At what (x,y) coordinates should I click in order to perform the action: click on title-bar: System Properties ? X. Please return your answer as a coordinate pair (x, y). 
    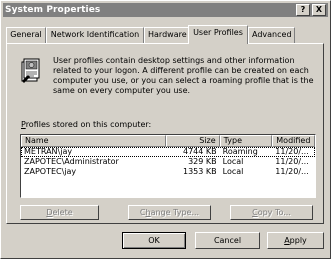
    Looking at the image, I should click on (165, 10).